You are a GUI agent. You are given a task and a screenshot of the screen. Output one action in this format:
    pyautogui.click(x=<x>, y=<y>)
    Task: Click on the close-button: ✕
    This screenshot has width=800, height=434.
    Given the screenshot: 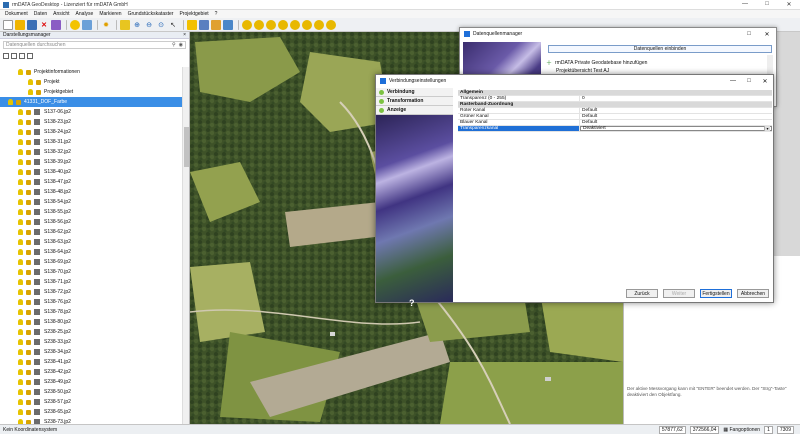 What is the action you would take?
    pyautogui.click(x=767, y=34)
    